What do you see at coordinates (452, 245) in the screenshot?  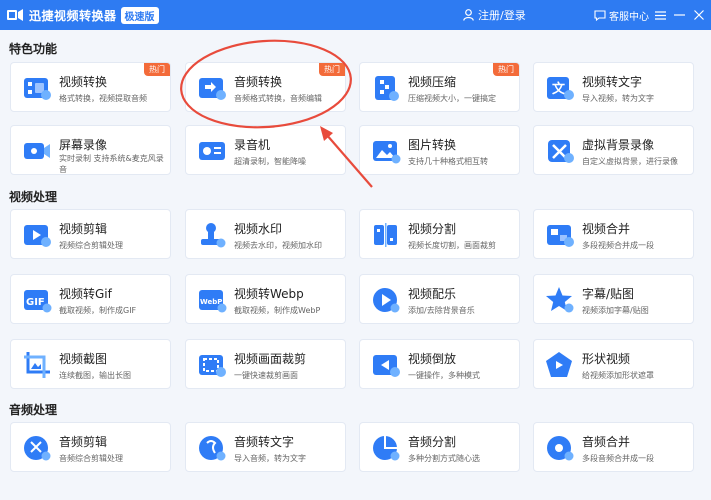 I see `card-desc: 视频长度切割，画面裁剪` at bounding box center [452, 245].